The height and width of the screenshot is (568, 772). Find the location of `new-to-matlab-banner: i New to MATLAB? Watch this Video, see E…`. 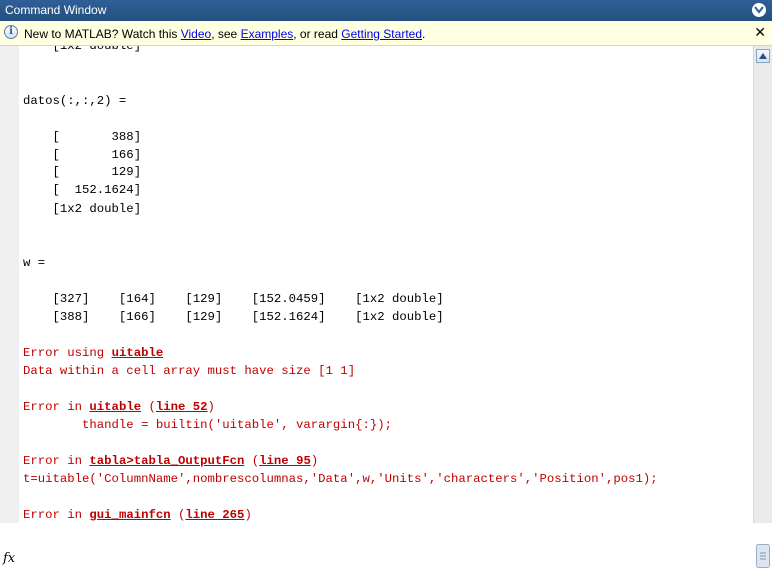

new-to-matlab-banner: i New to MATLAB? Watch this Video, see E… is located at coordinates (386, 33).